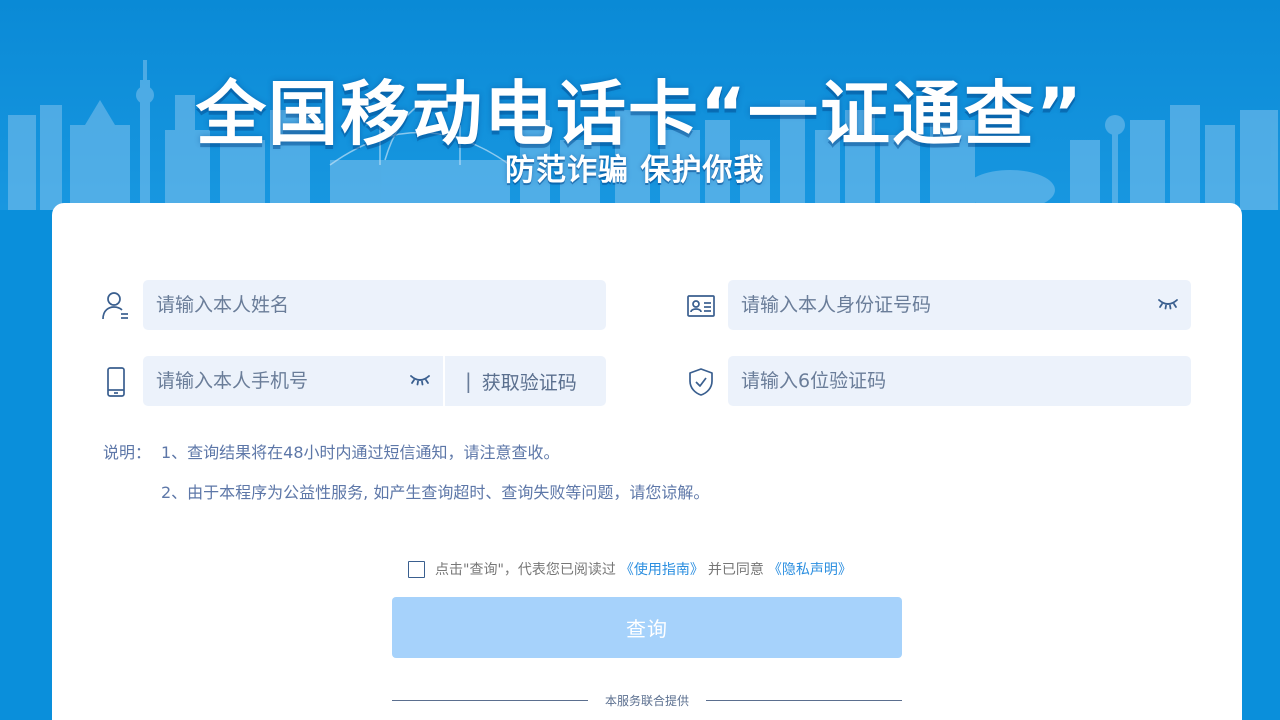 Image resolution: width=1280 pixels, height=720 pixels. I want to click on agreement-text: 点击"查询"，代表您已阅读过, so click(525, 570).